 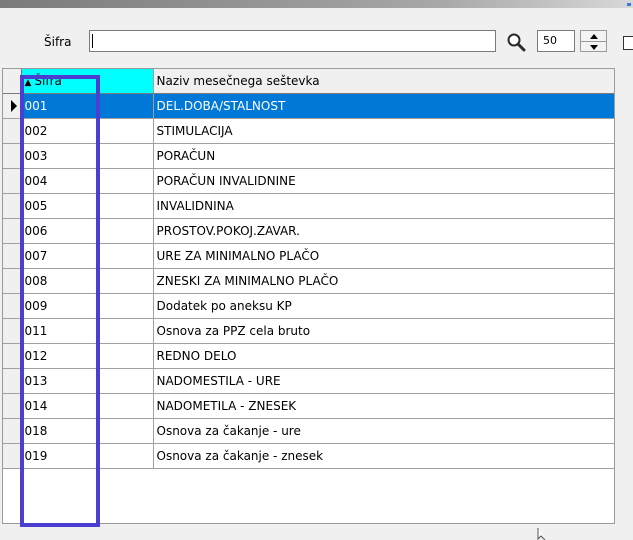 I want to click on cell-name: Dodatek po aneksu KP, so click(x=383, y=306).